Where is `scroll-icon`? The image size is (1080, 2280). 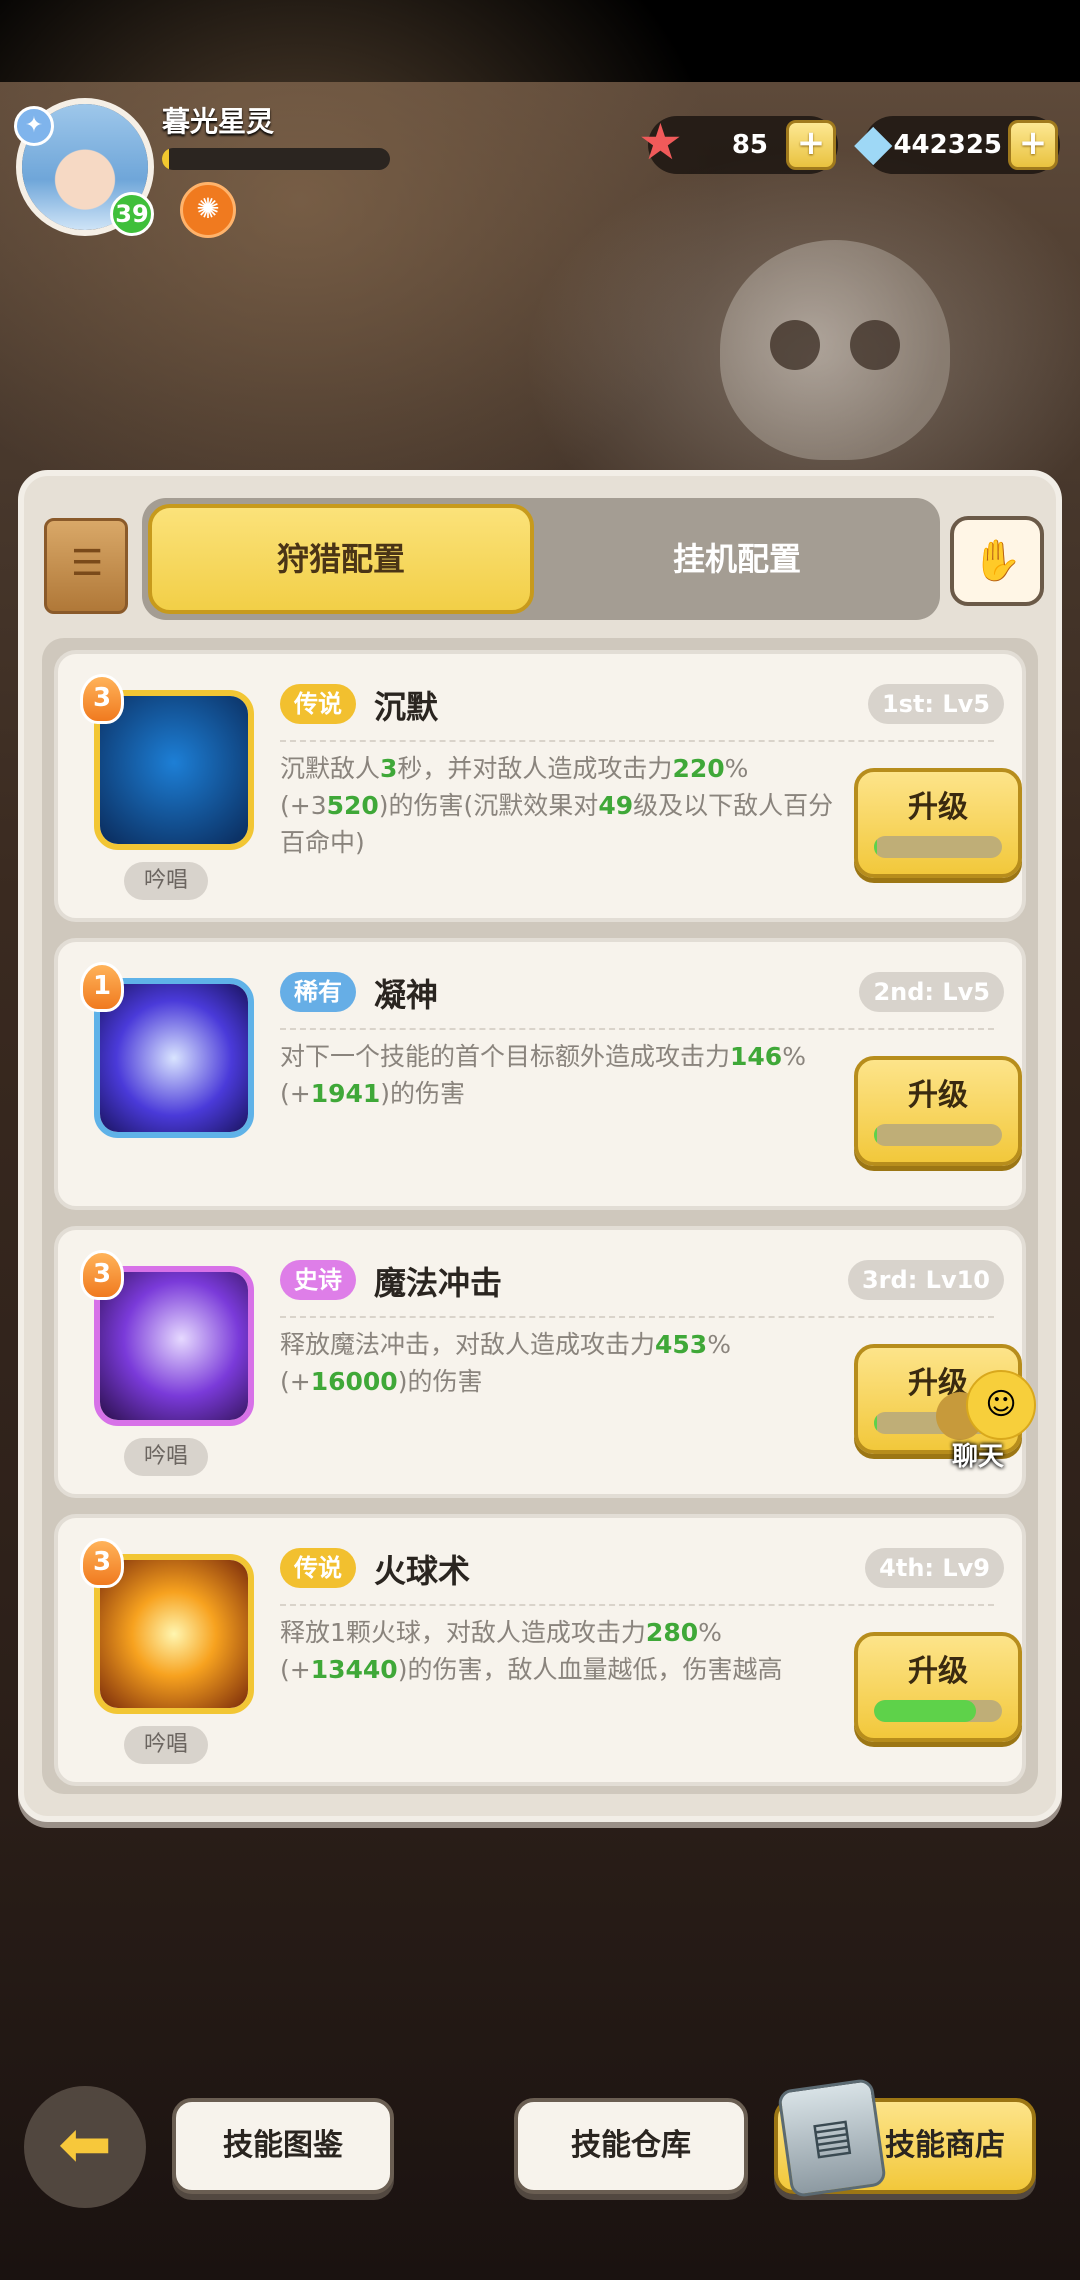 scroll-icon is located at coordinates (86, 566).